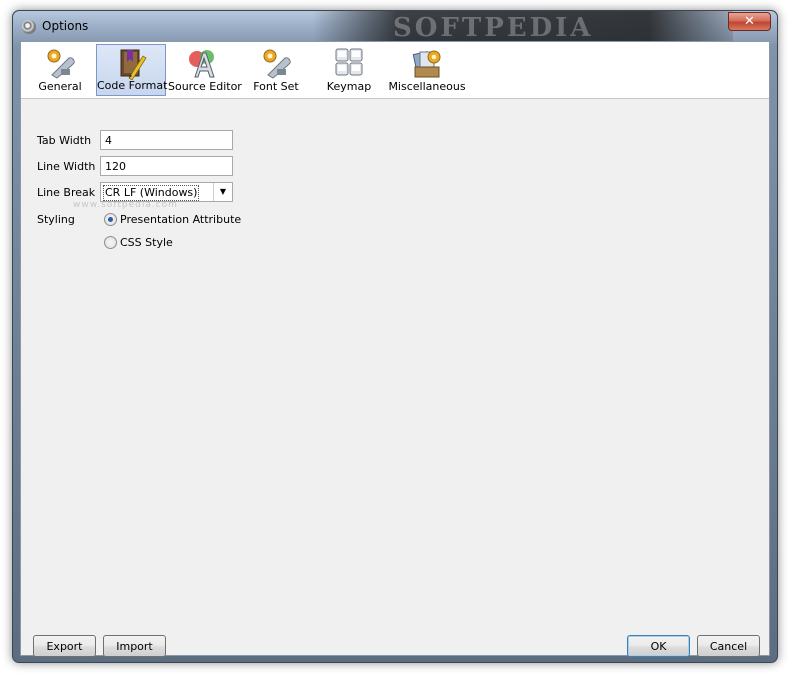 This screenshot has height=684, width=798. I want to click on softpedia-watermark: www.softpedia.com, so click(125, 205).